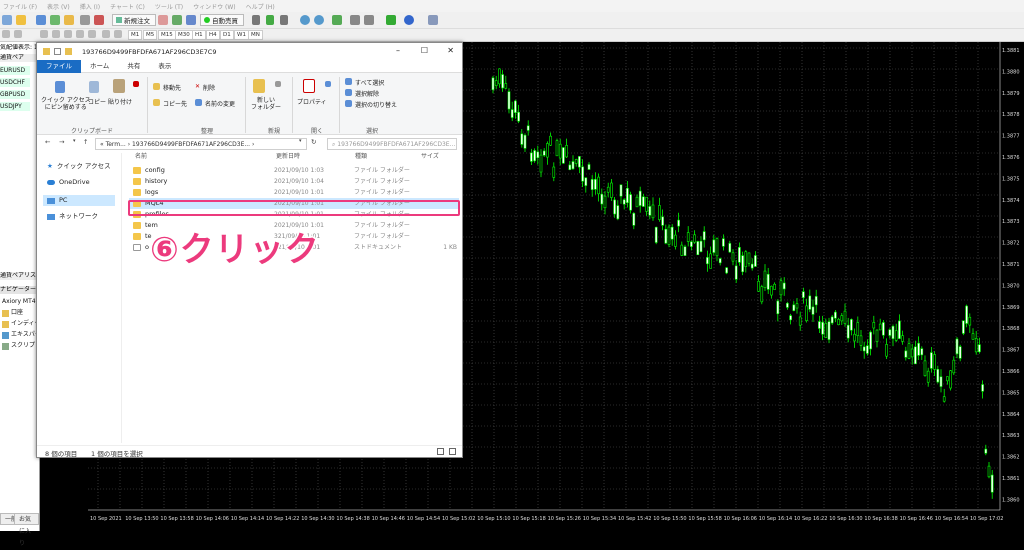 This screenshot has height=550, width=1024. I want to click on nav-experts: エキスパー, so click(21, 335).